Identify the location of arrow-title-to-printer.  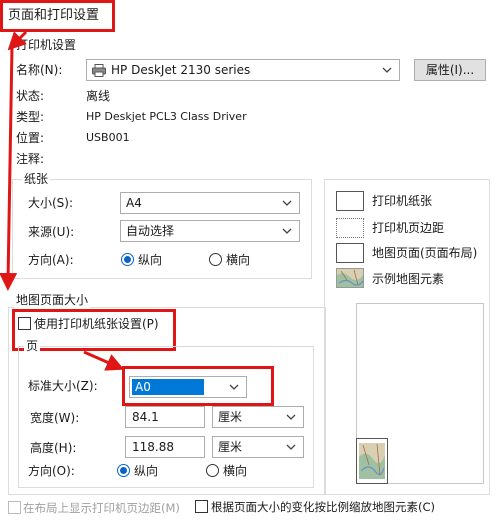
(17, 40).